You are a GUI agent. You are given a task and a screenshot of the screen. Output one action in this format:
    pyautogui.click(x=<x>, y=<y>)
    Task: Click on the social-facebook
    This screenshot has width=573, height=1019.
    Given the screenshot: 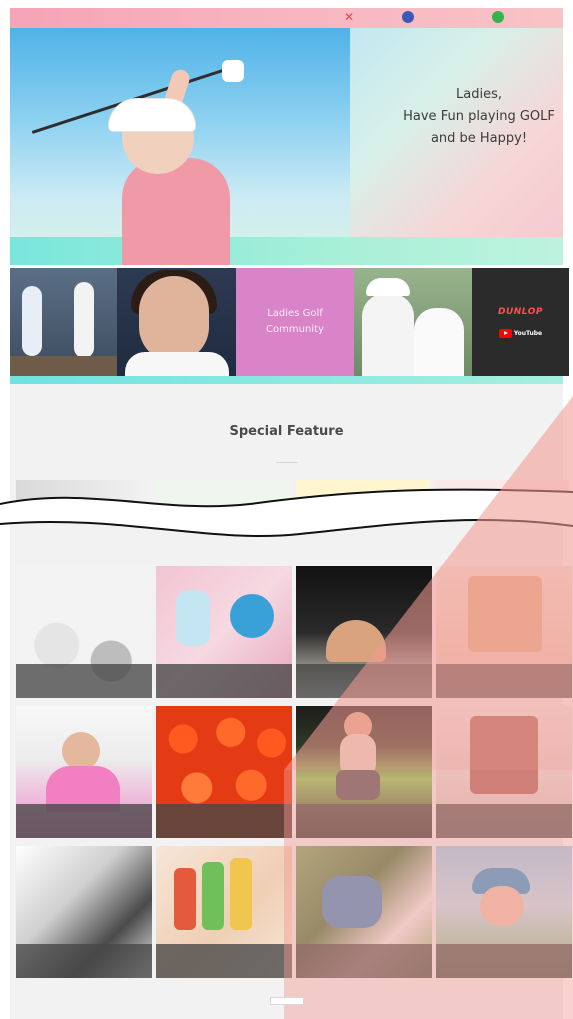 What is the action you would take?
    pyautogui.click(x=410, y=17)
    